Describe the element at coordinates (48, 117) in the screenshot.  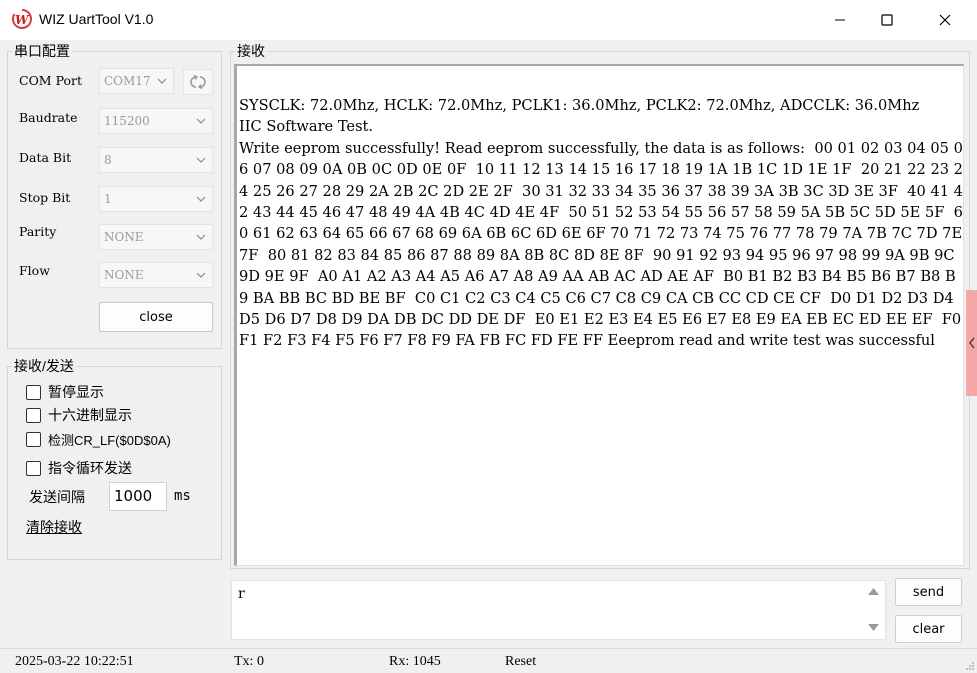
I see `baudrate-label: Baudrate` at that location.